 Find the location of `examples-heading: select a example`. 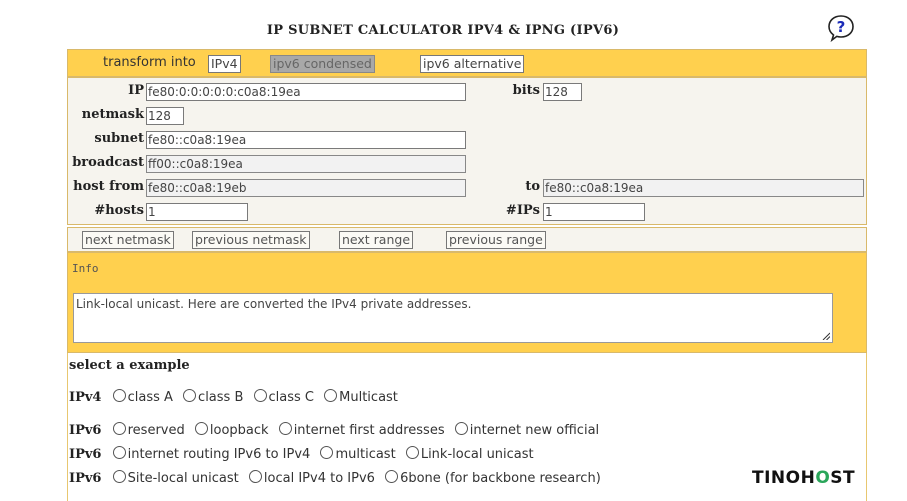

examples-heading: select a example is located at coordinates (129, 365).